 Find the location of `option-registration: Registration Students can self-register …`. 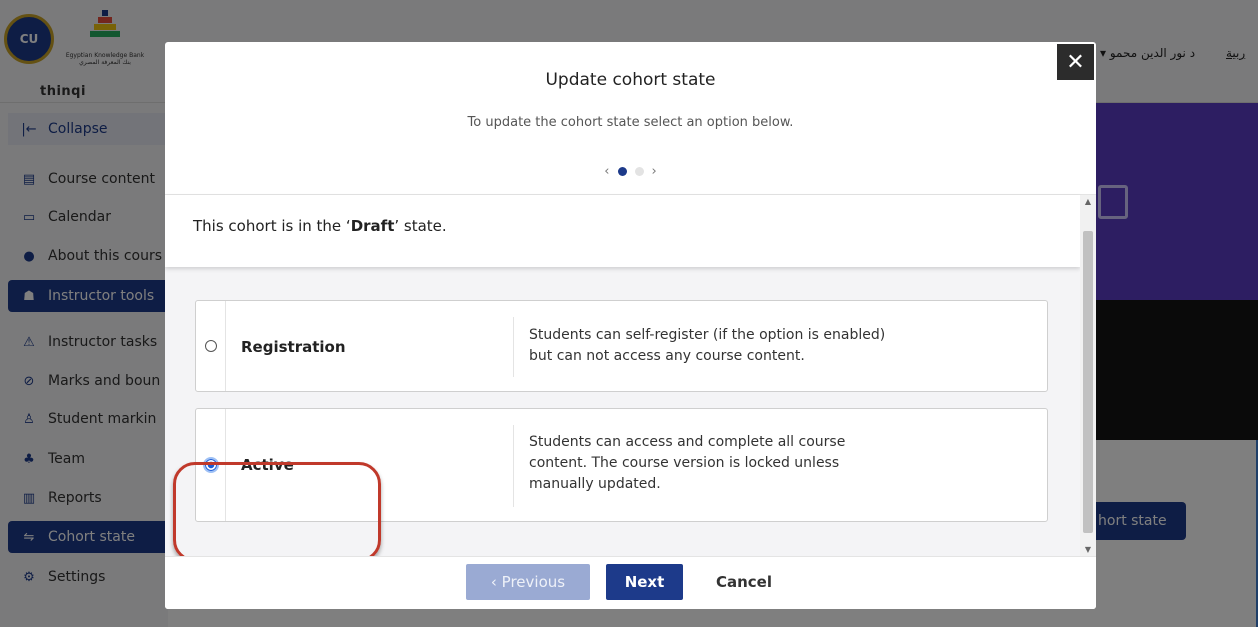

option-registration: Registration Students can self-register … is located at coordinates (621, 346).